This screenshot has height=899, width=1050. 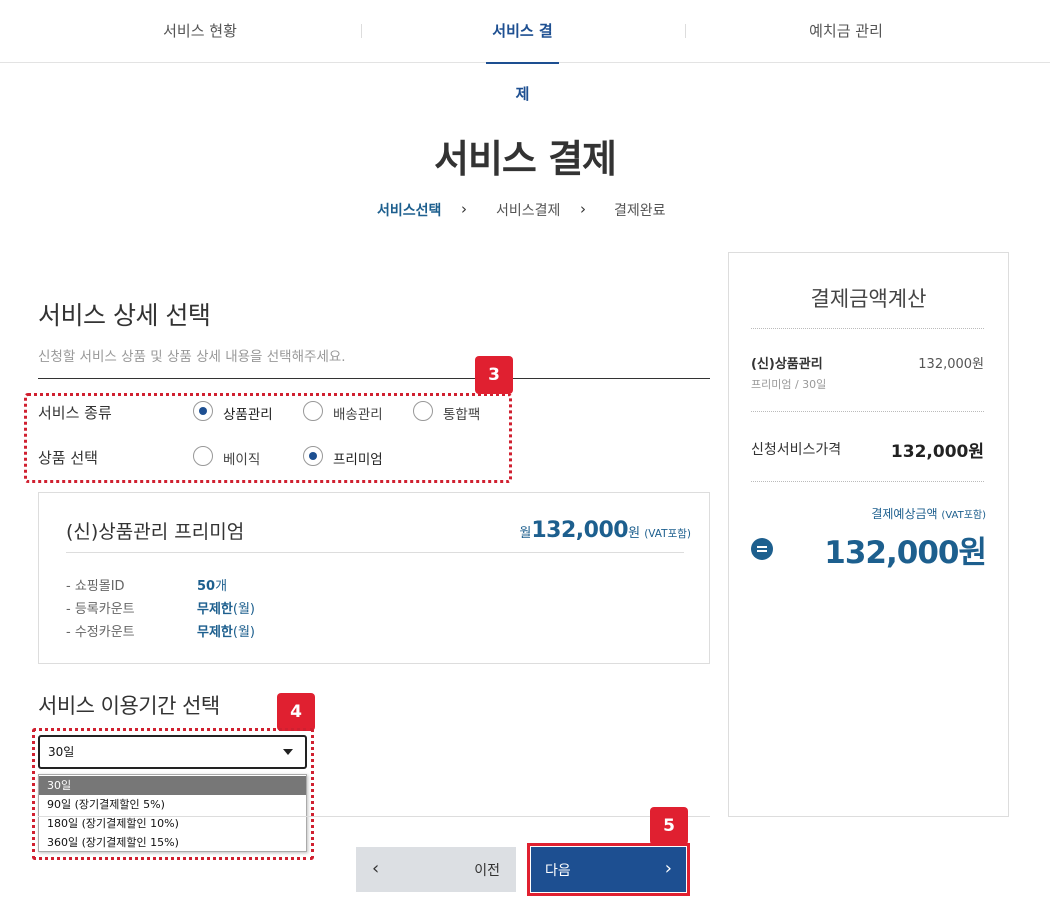 I want to click on summary-item-name: (신)상품관리, so click(x=787, y=364).